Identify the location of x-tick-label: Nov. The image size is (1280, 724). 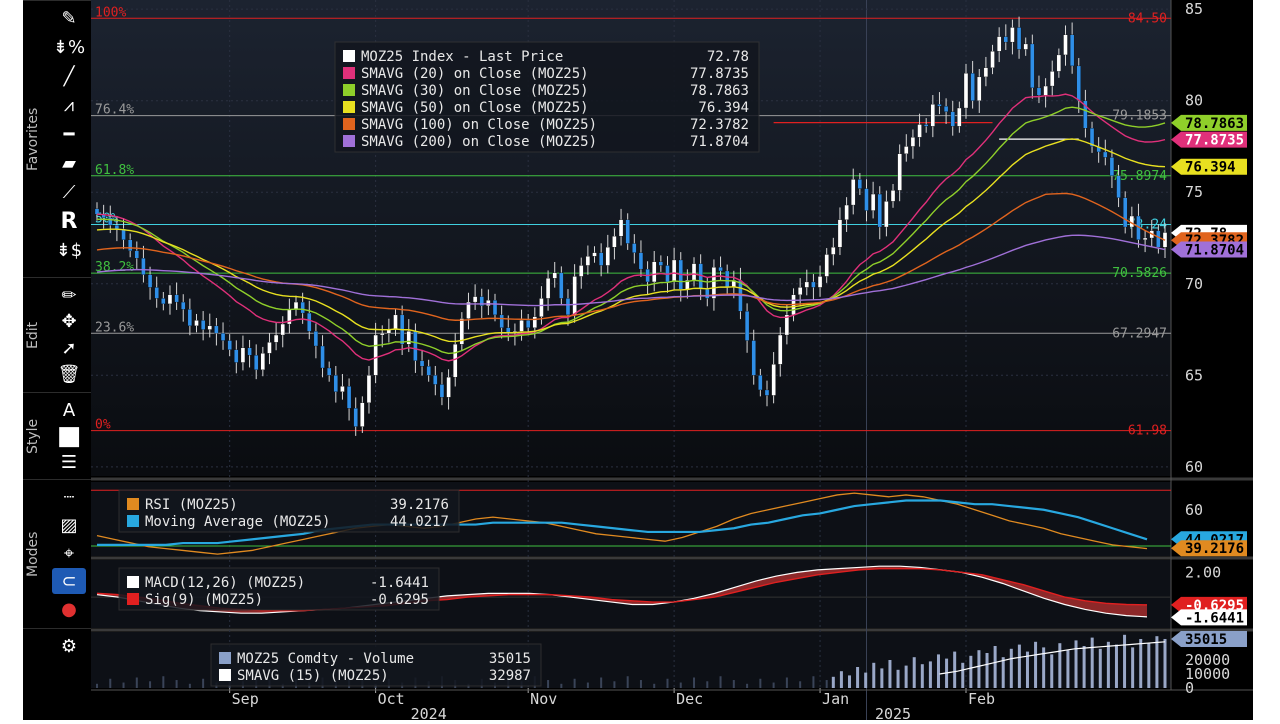
(543, 699).